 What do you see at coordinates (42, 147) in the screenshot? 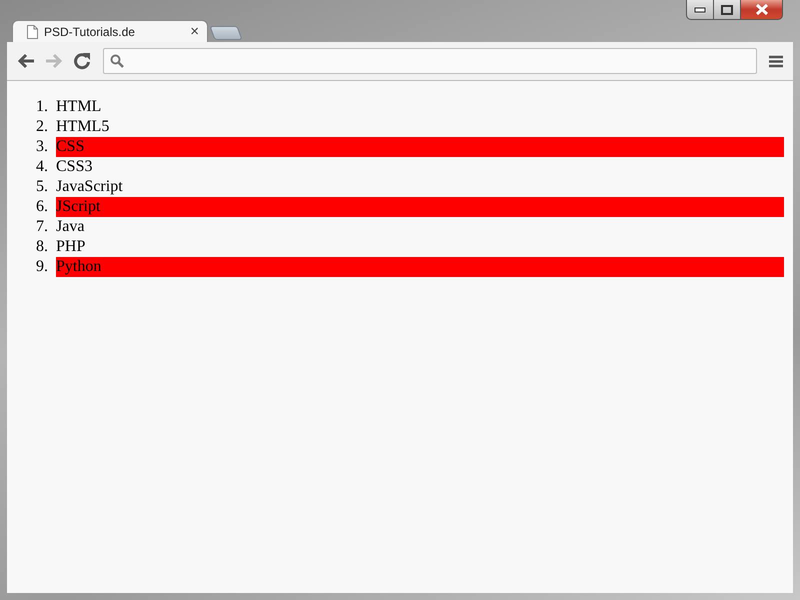
I see `list-number: 3.` at bounding box center [42, 147].